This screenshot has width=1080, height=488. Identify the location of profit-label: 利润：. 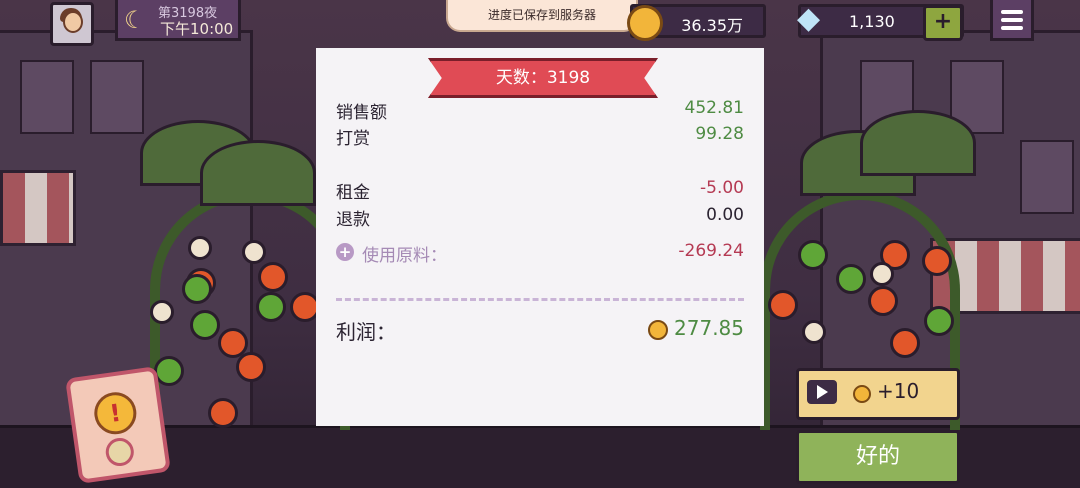
(366, 332).